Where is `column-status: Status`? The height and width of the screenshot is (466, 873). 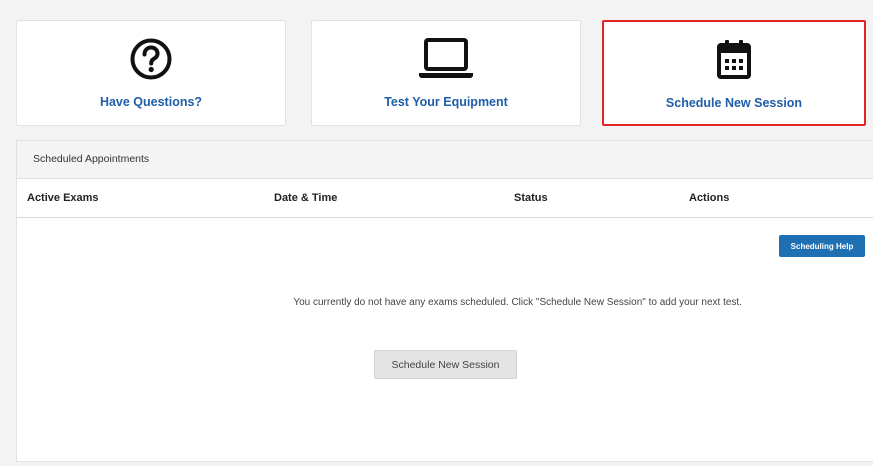
column-status: Status is located at coordinates (531, 198).